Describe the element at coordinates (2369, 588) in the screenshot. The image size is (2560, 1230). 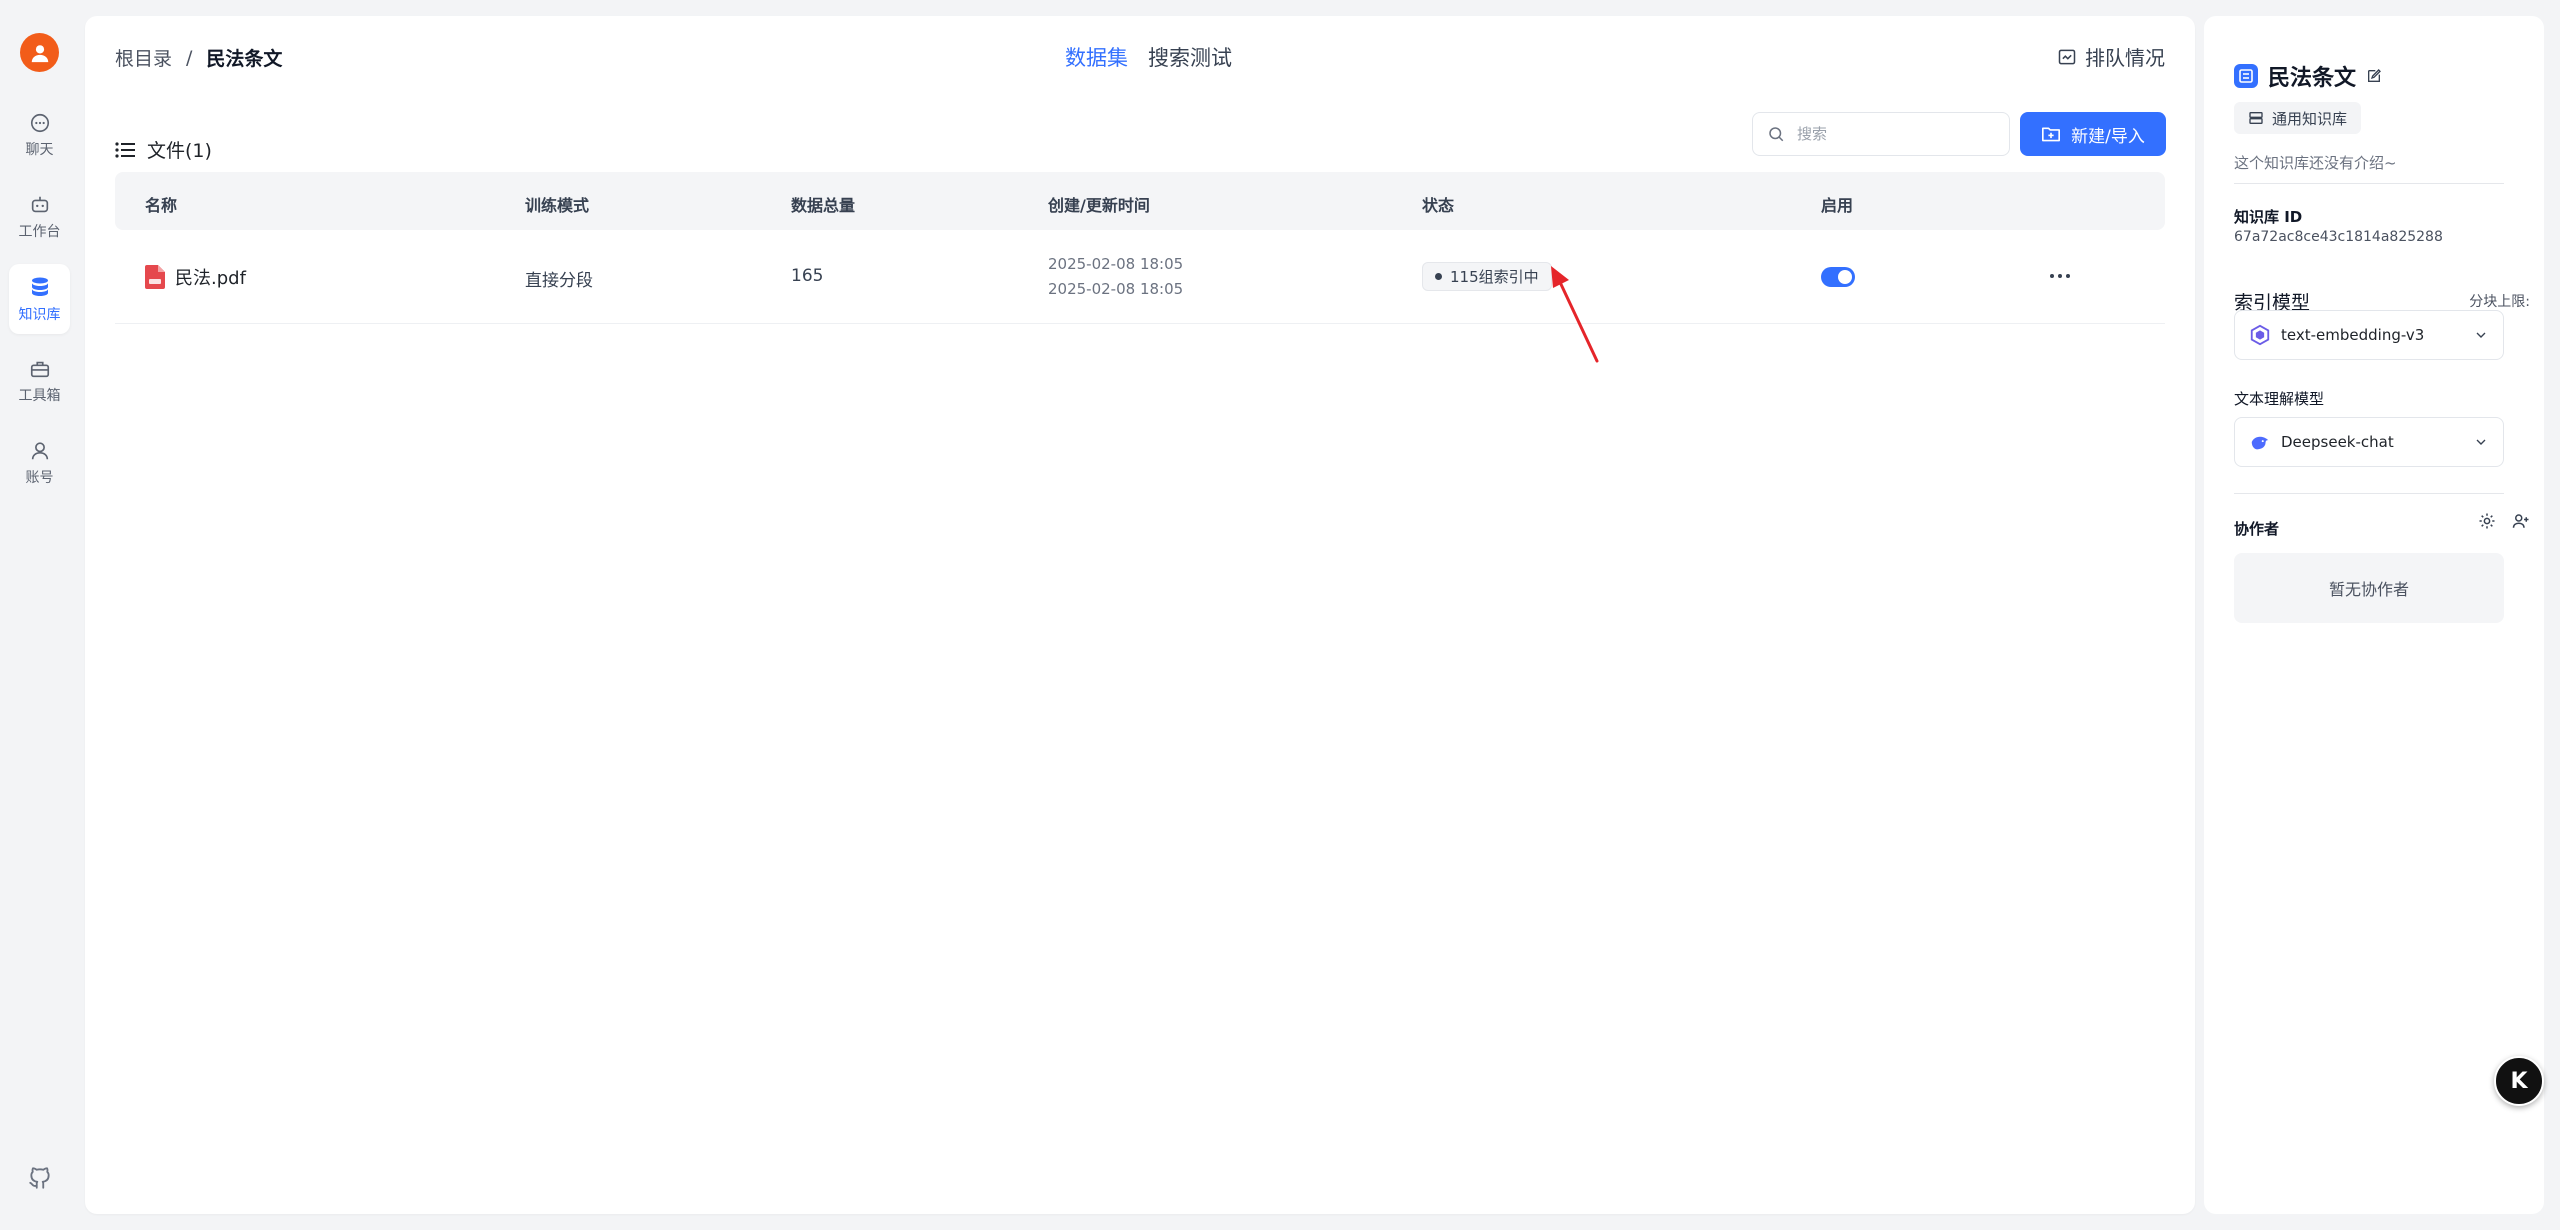
I see `collaborators-empty: 暂无协作者` at that location.